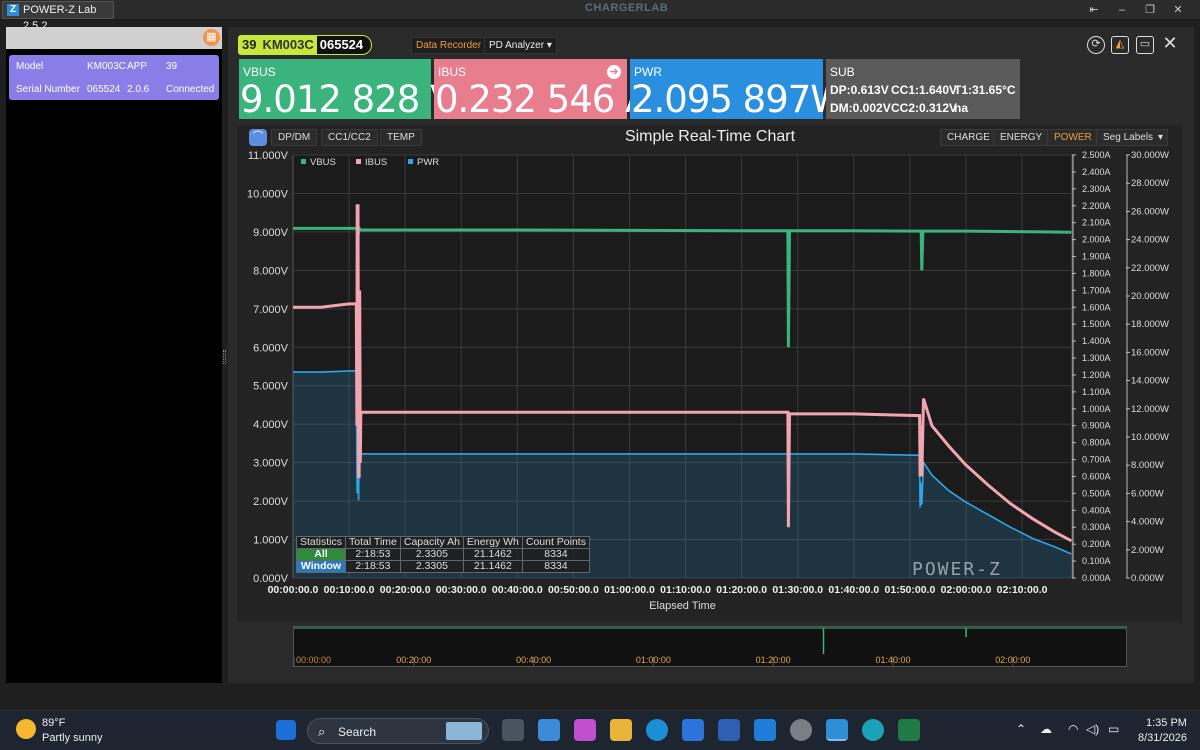 This screenshot has height=750, width=1200. What do you see at coordinates (910, 590) in the screenshot?
I see `x-tick-label: 01:50:00.0` at bounding box center [910, 590].